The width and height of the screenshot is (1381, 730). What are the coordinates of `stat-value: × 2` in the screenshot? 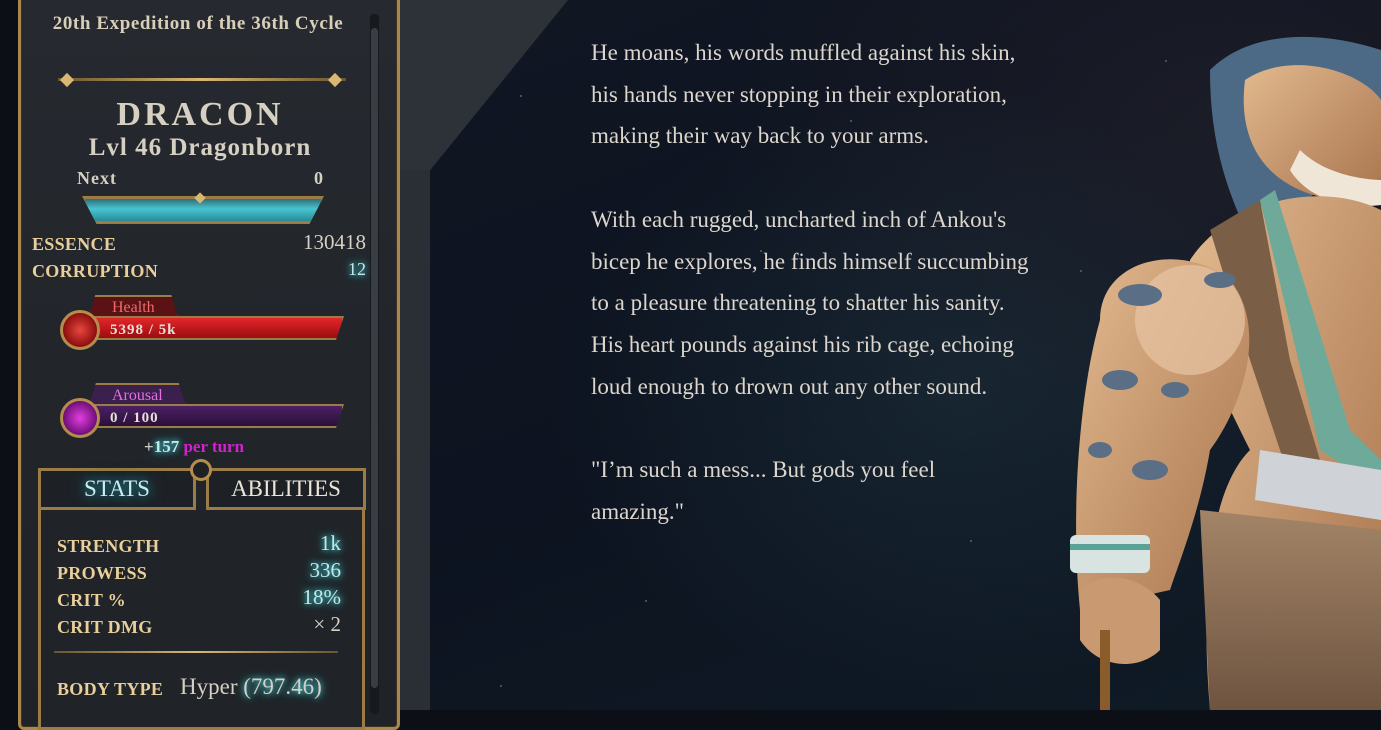 It's located at (327, 624).